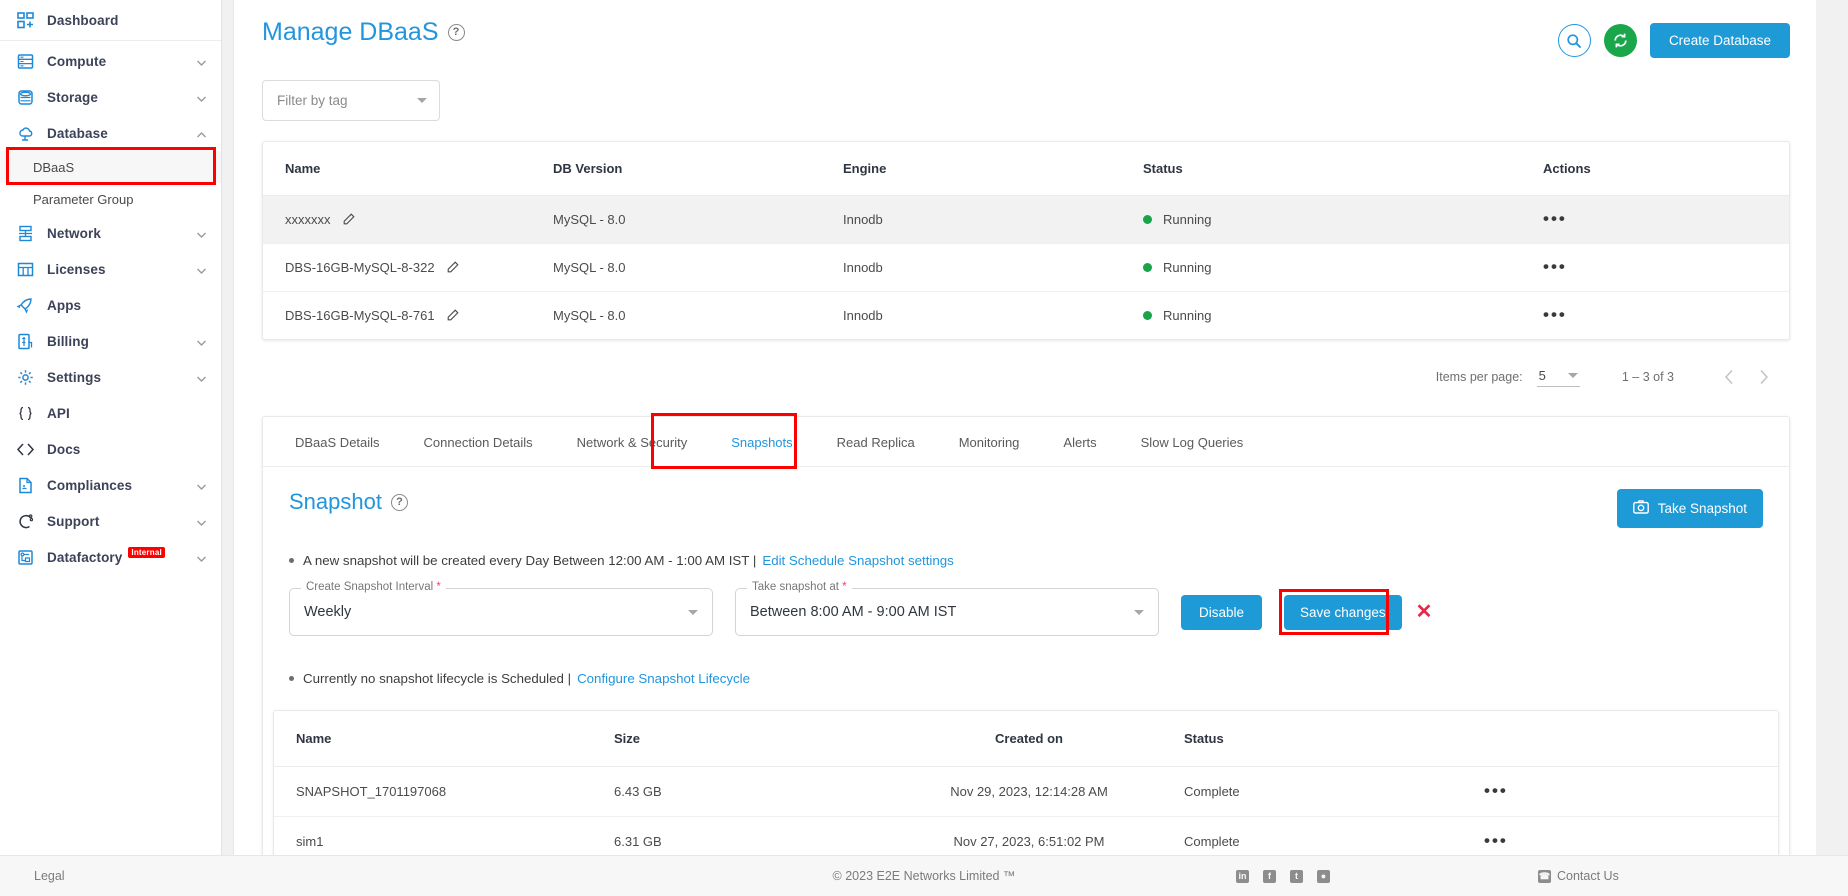  Describe the element at coordinates (1424, 612) in the screenshot. I see `red-x-icon: ✕` at that location.